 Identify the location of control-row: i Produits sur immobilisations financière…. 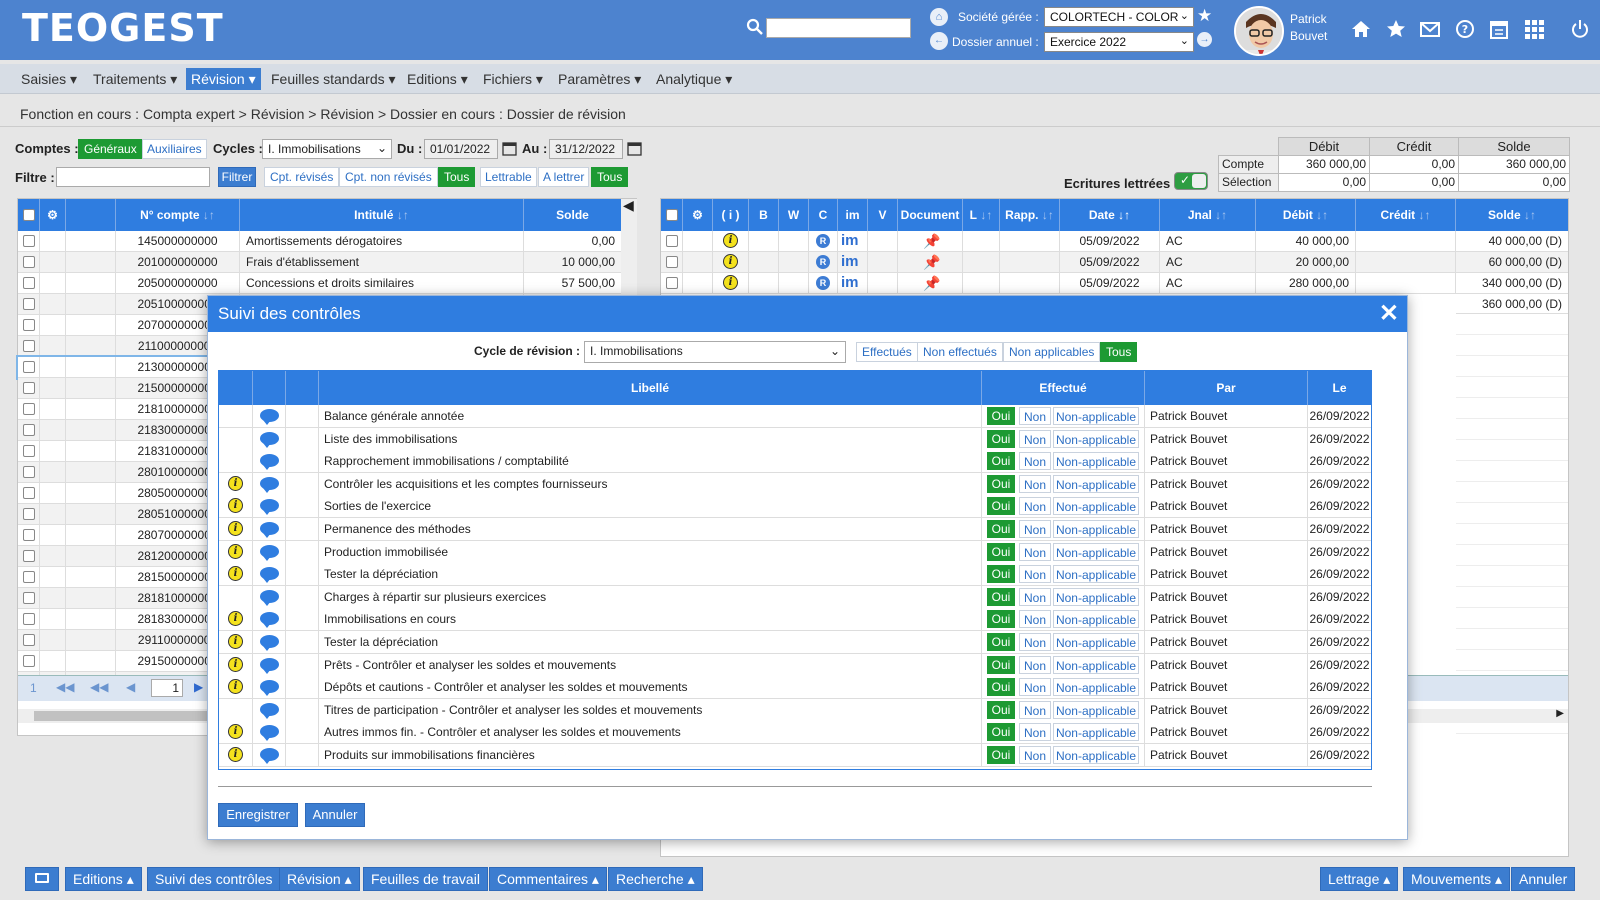
(795, 755).